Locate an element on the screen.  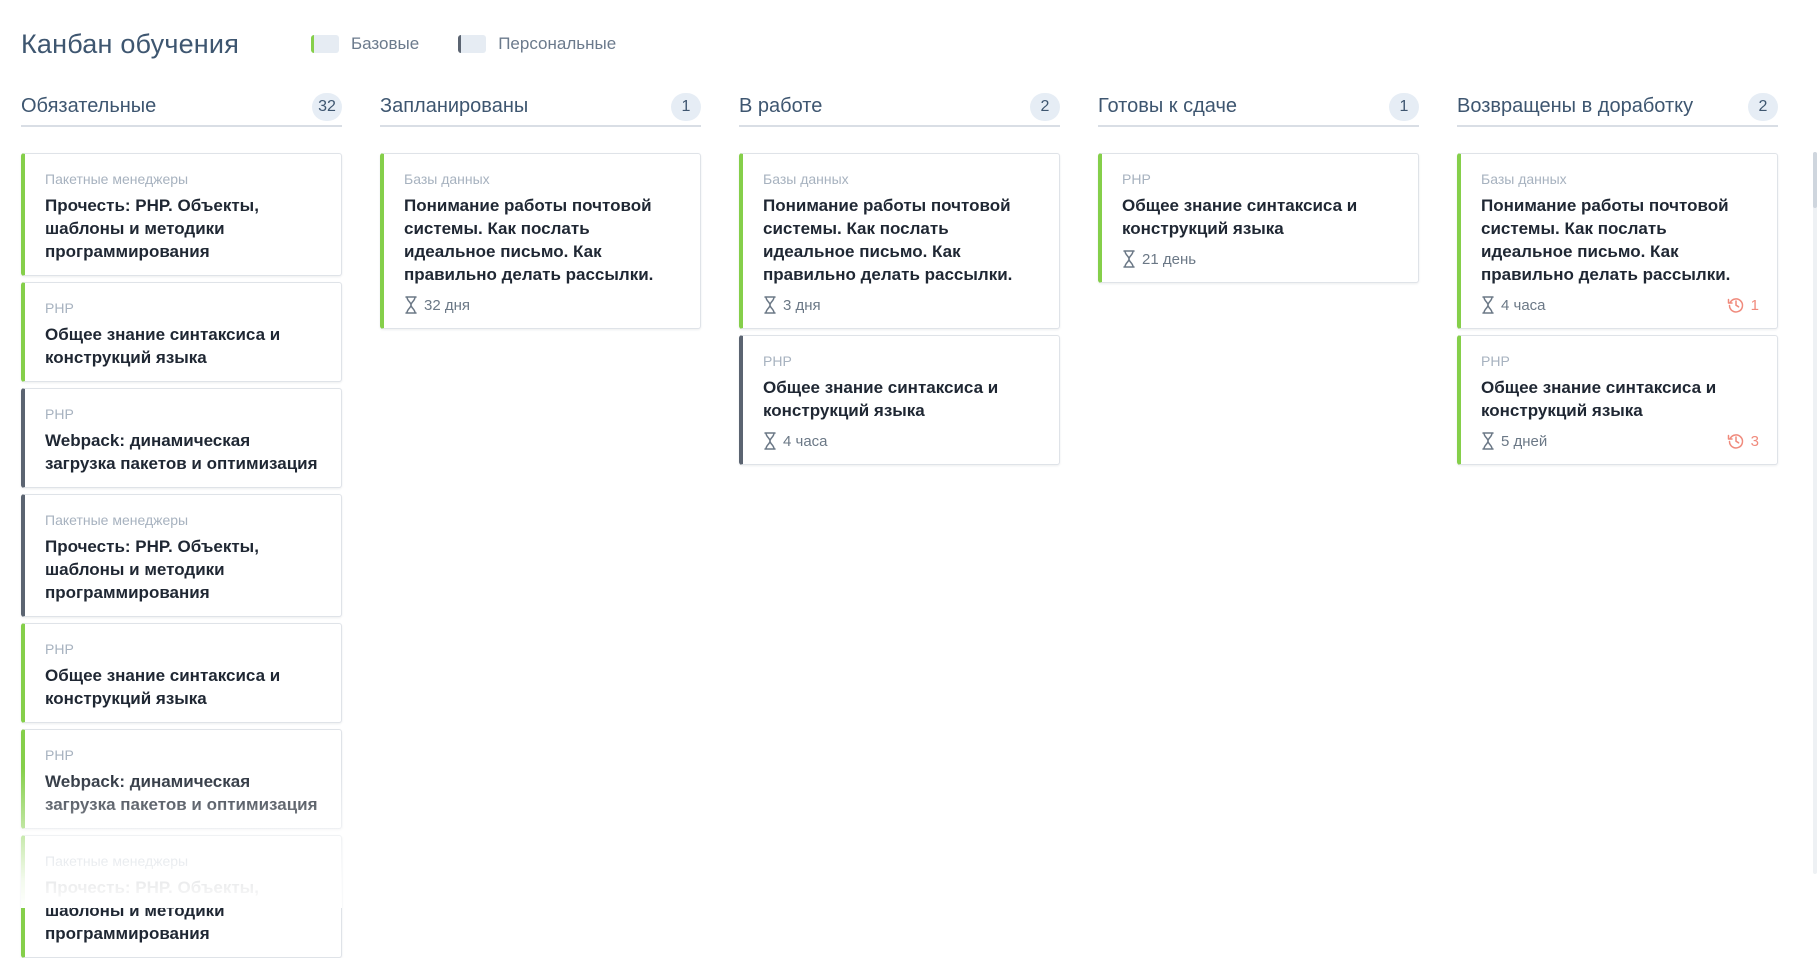
legend-label-personal: Персональные is located at coordinates (557, 43).